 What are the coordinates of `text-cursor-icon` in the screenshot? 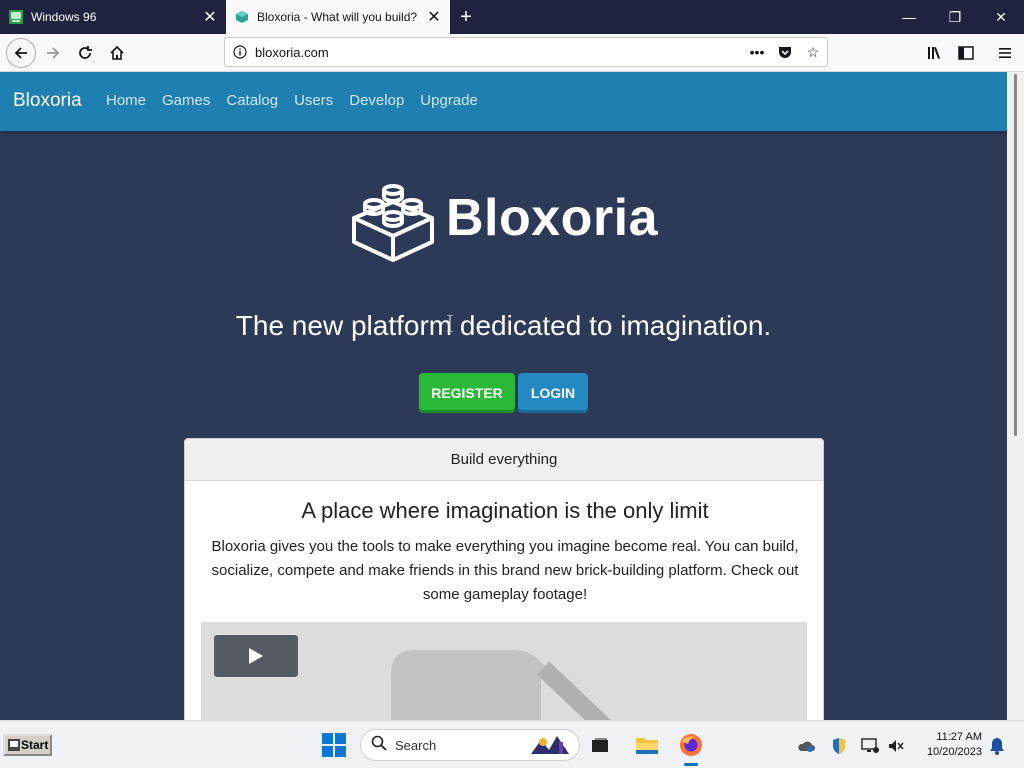 It's located at (450, 323).